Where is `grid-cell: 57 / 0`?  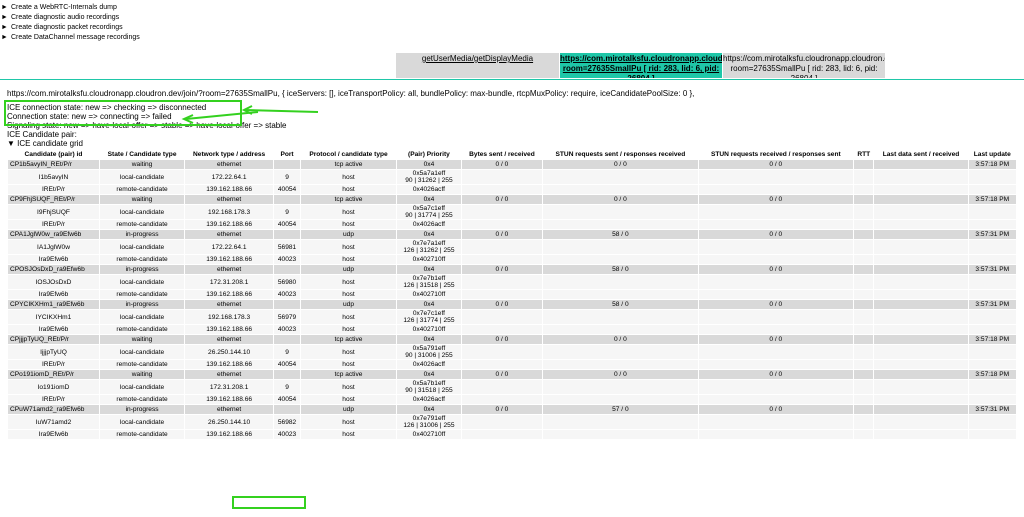 grid-cell: 57 / 0 is located at coordinates (620, 409).